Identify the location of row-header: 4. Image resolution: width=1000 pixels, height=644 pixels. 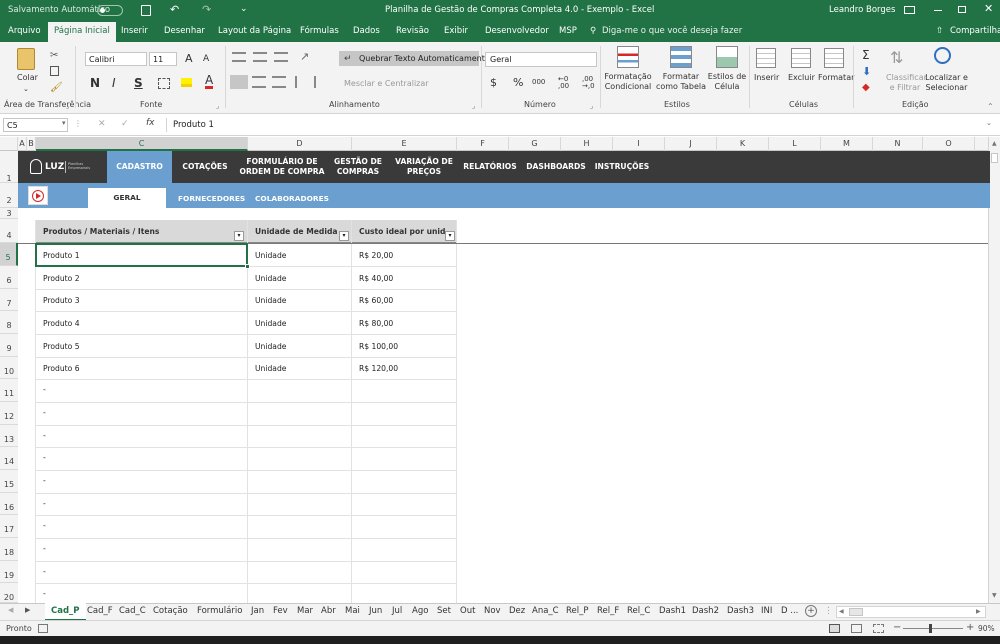
(9, 231).